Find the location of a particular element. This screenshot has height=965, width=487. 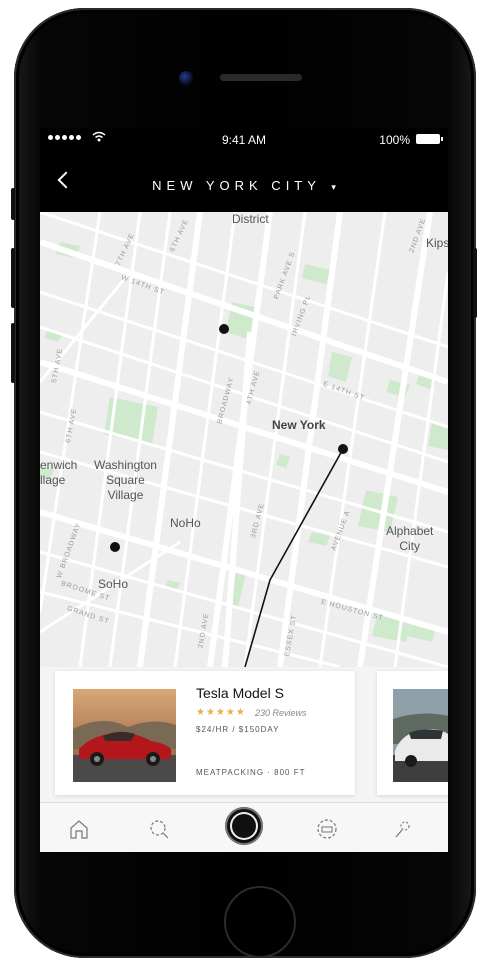

map-label-greenwich-village: enwich llage is located at coordinates (59, 472).